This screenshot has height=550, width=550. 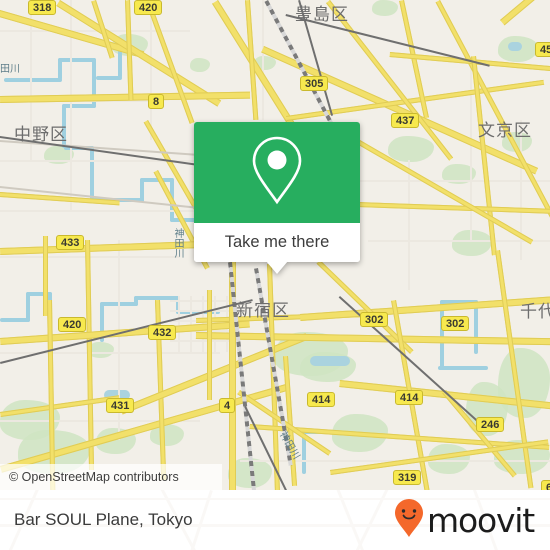 What do you see at coordinates (103, 519) in the screenshot?
I see `location-title: Bar SOUL Plane, Tokyo` at bounding box center [103, 519].